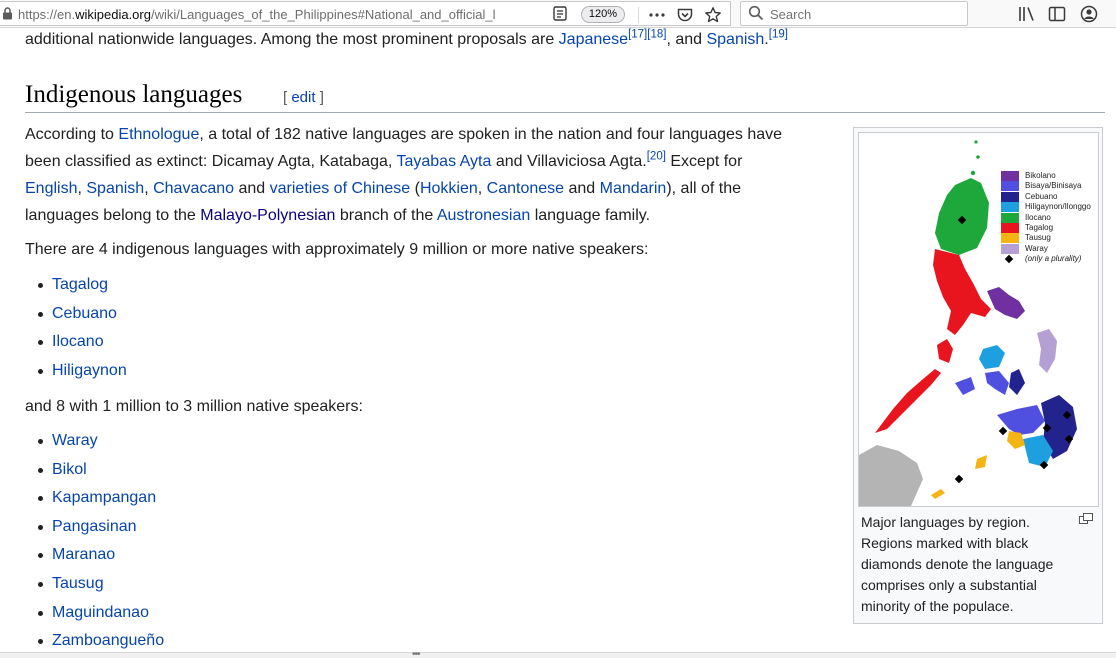 This screenshot has width=1116, height=658. What do you see at coordinates (104, 497) in the screenshot?
I see `link-kapampangan: Kapampangan` at bounding box center [104, 497].